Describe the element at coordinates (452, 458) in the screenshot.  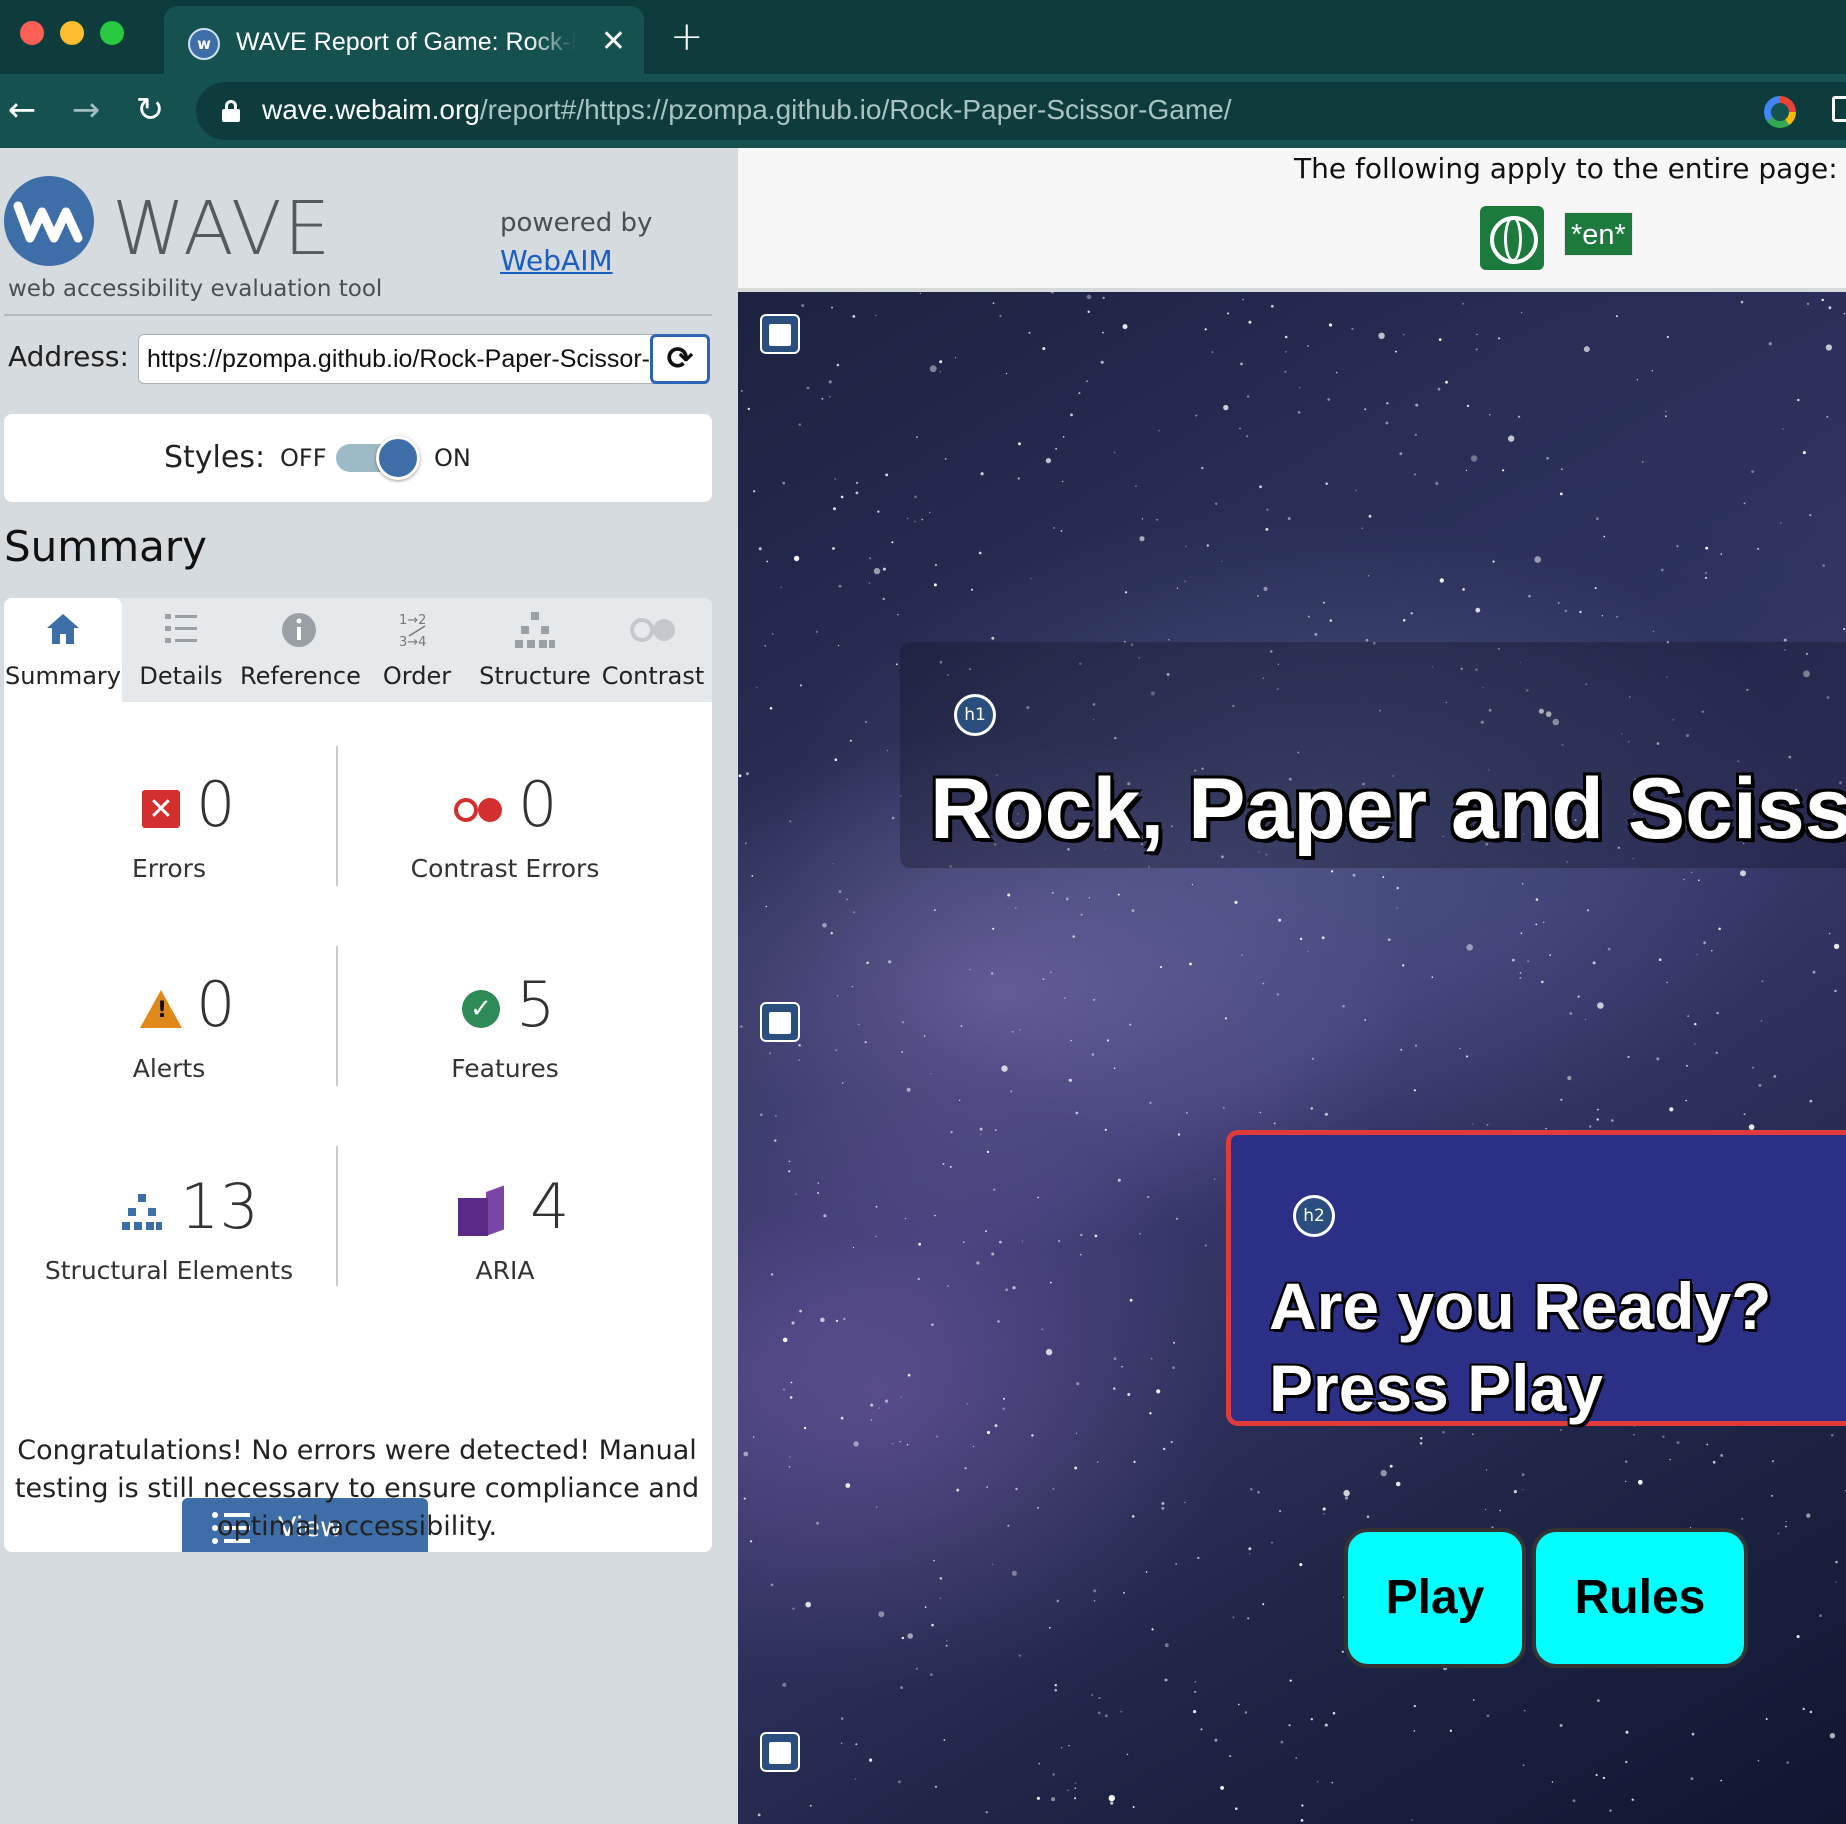
I see `styles-on-label: ON` at that location.